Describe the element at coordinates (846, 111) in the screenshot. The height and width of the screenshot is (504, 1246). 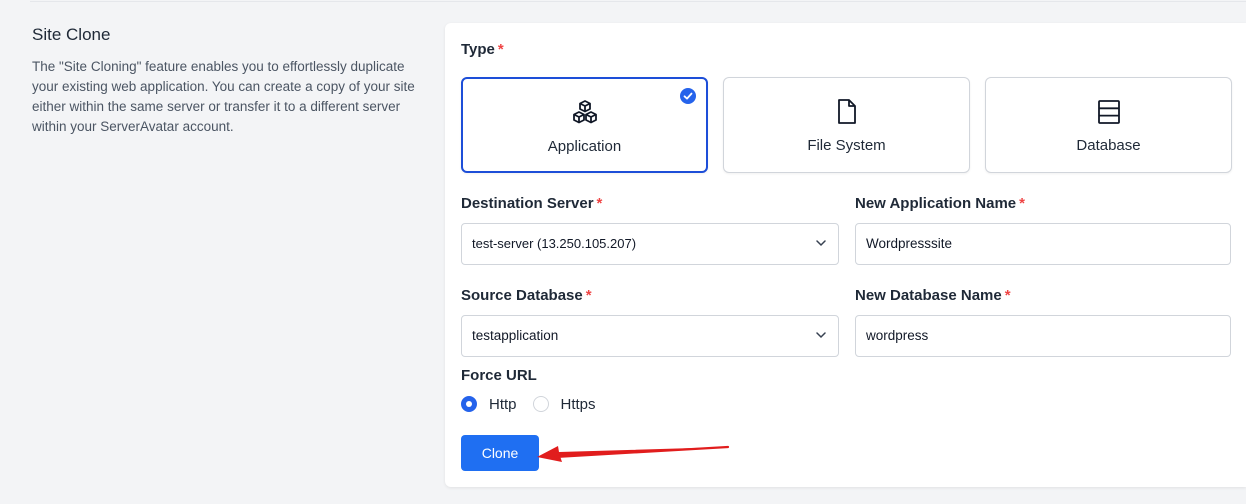
I see `file-icon` at that location.